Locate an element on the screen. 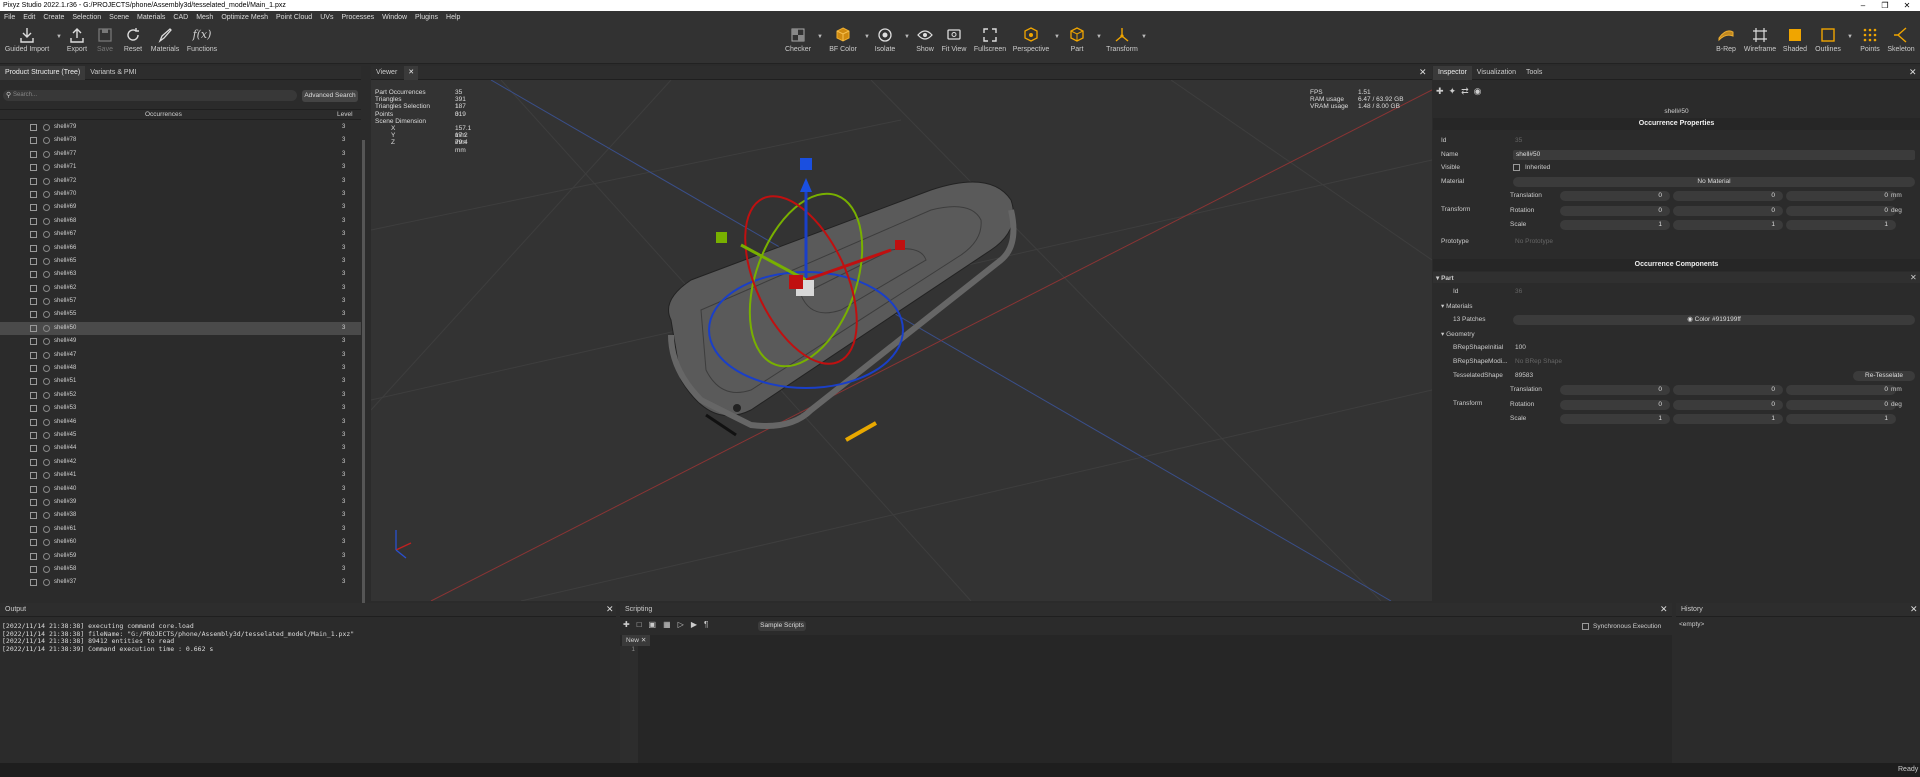 The height and width of the screenshot is (777, 1920). tab-inspector: Inspector is located at coordinates (1452, 72).